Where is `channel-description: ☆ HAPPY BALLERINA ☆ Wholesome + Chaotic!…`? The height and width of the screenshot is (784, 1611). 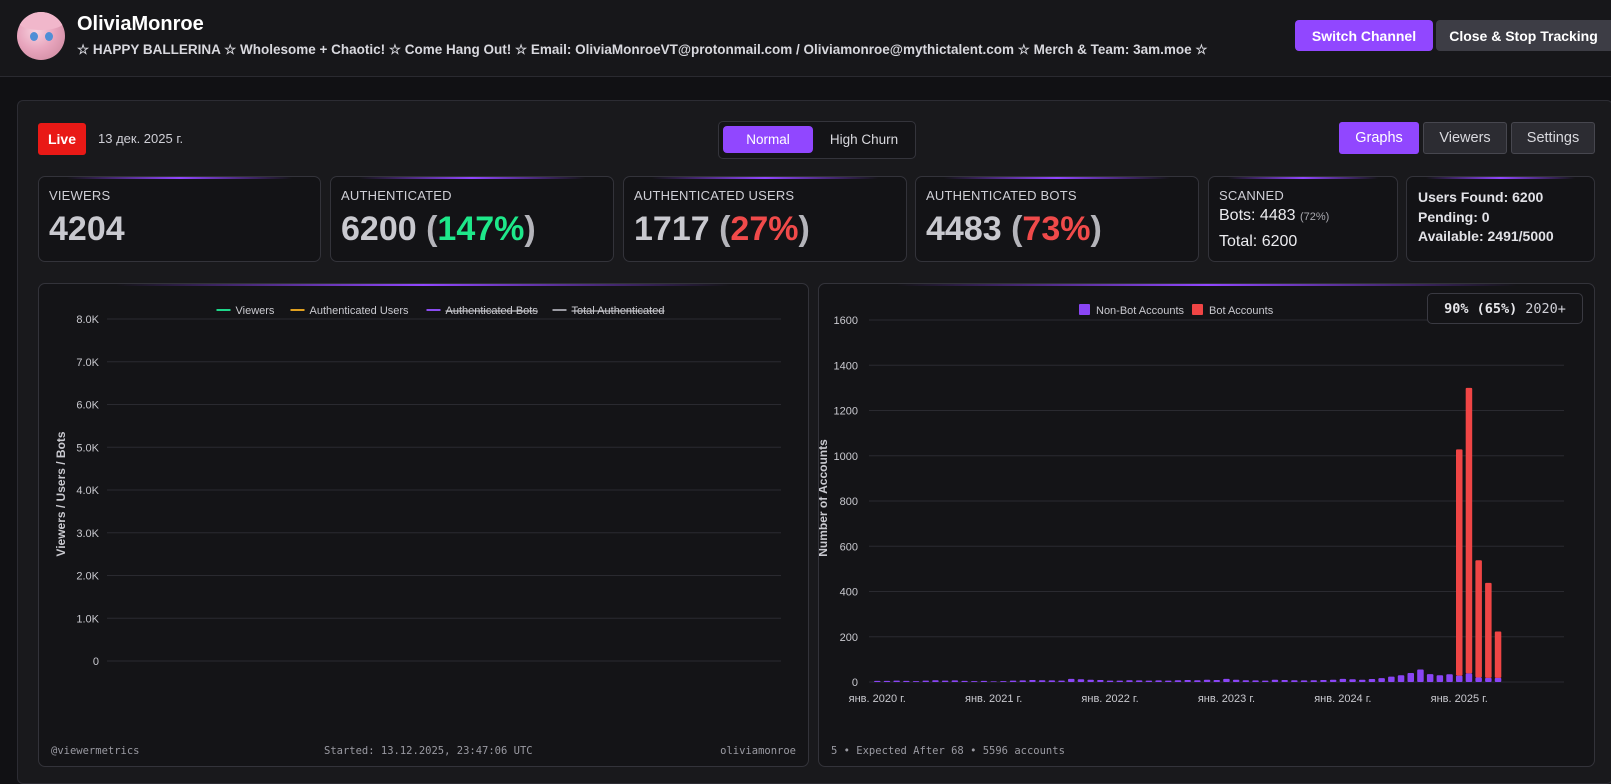
channel-description: ☆ HAPPY BALLERINA ☆ Wholesome + Chaotic!… is located at coordinates (642, 49).